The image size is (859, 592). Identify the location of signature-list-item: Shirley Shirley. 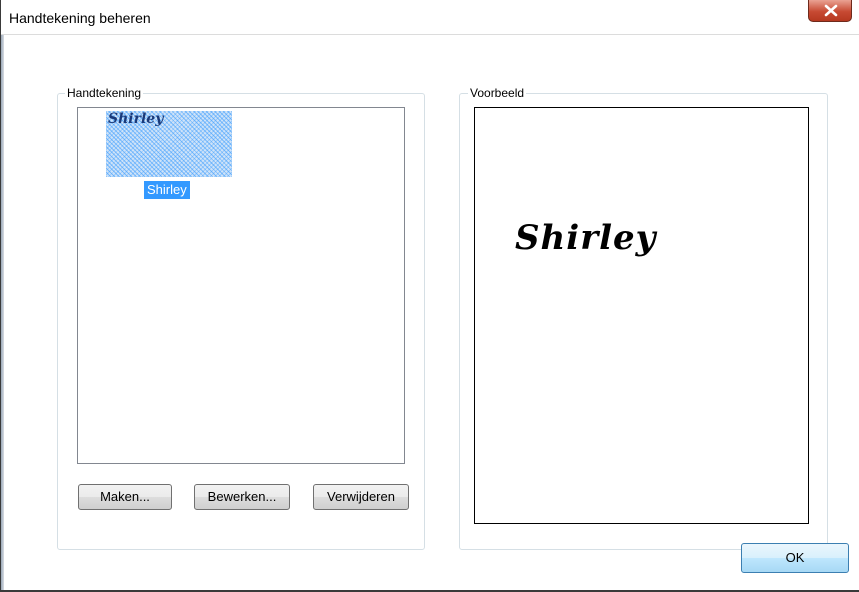
(178, 155).